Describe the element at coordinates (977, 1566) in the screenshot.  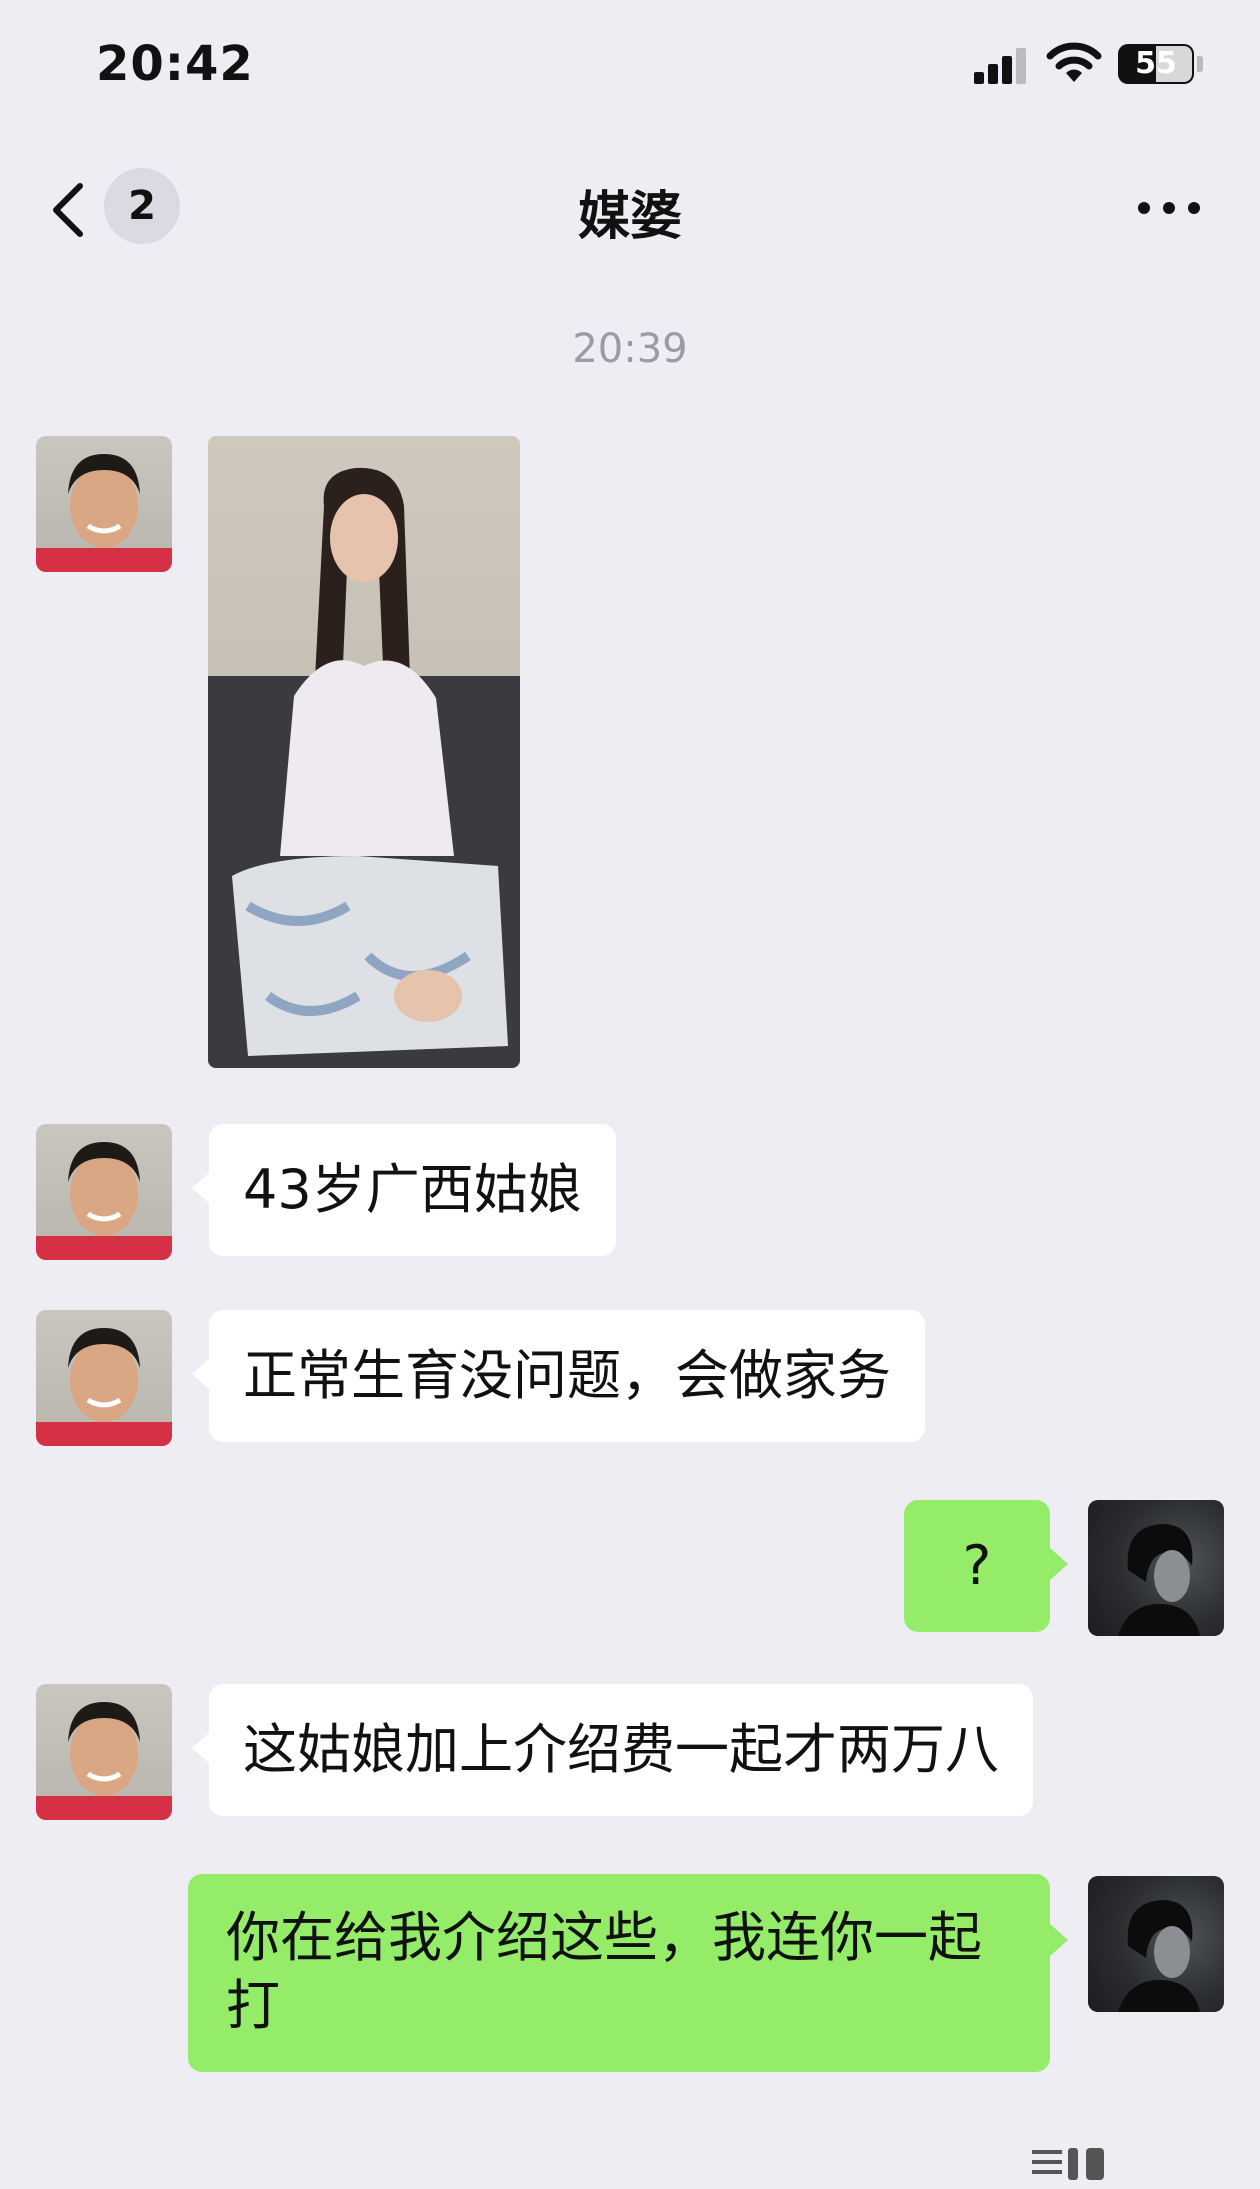
I see `outgoing-message: ?` at that location.